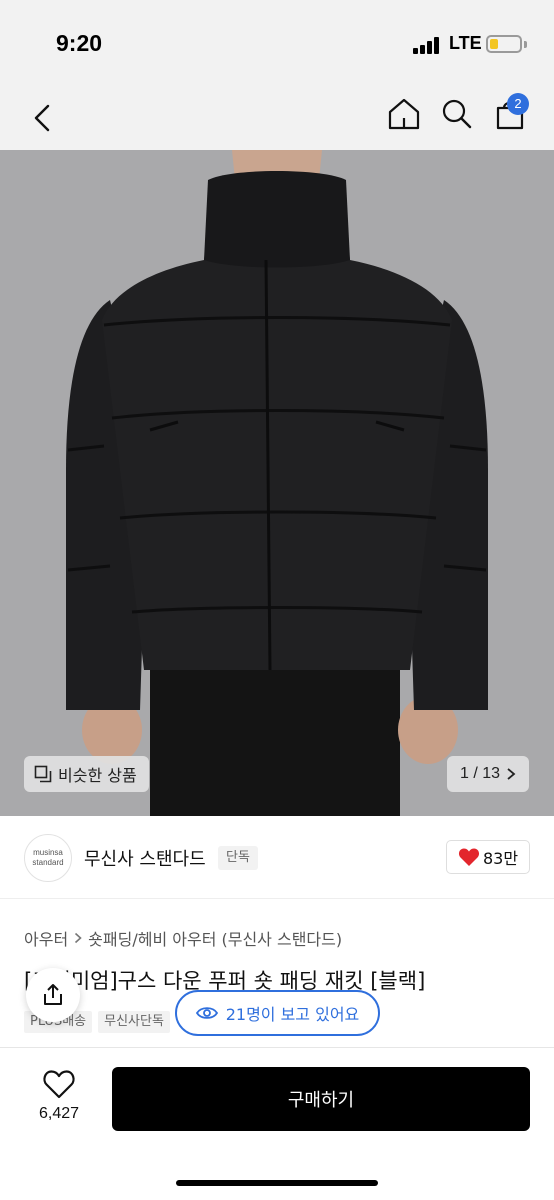 The height and width of the screenshot is (1200, 554). I want to click on top-nav, so click(277, 119).